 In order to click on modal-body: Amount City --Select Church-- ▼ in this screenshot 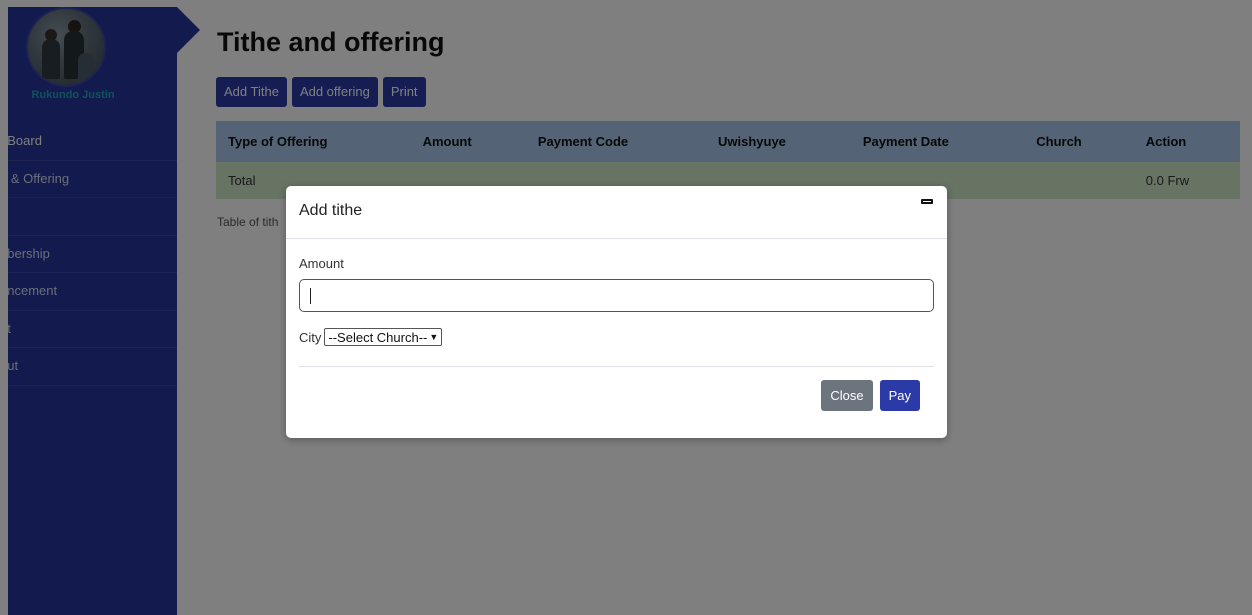, I will do `click(616, 303)`.